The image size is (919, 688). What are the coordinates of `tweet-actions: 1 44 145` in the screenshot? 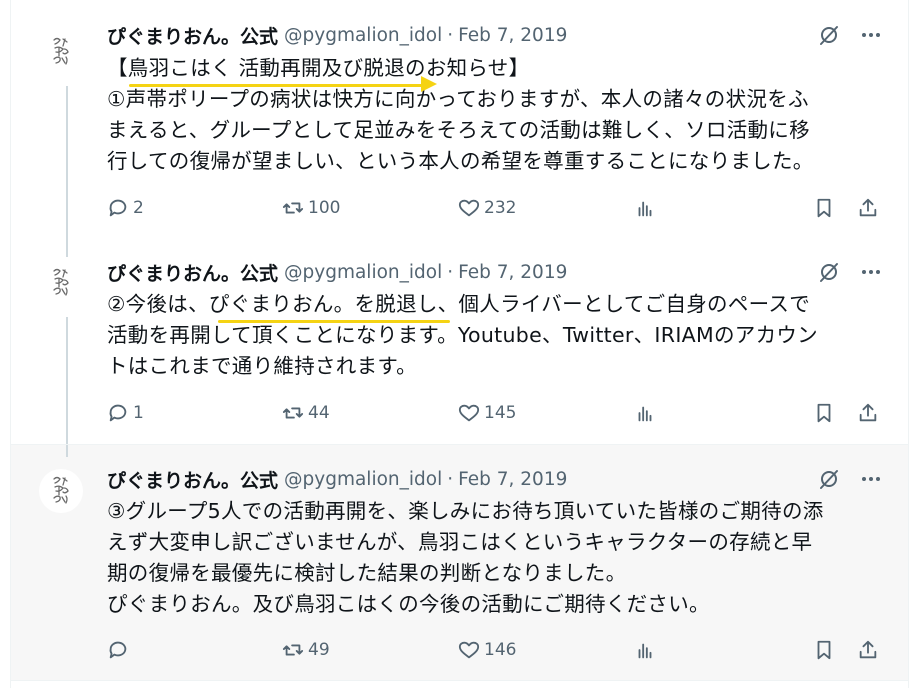 It's located at (502, 413).